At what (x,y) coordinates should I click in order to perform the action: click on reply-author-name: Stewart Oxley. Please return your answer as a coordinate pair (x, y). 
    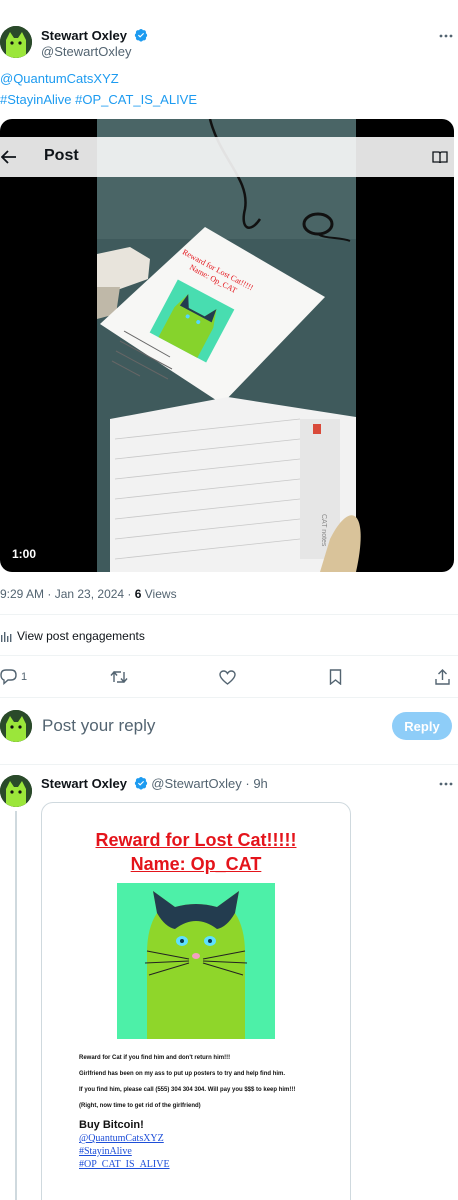
    Looking at the image, I should click on (84, 783).